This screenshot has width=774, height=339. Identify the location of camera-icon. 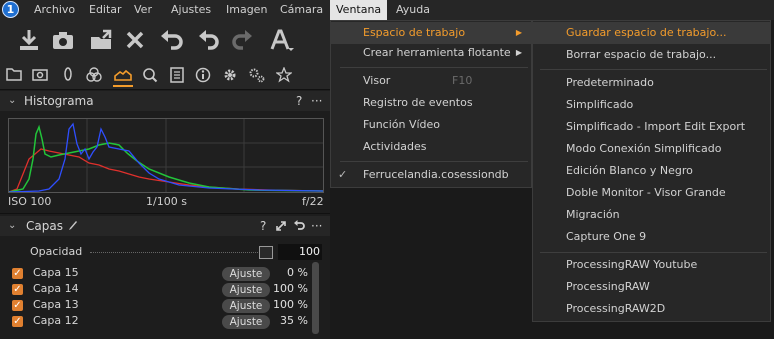
(63, 40).